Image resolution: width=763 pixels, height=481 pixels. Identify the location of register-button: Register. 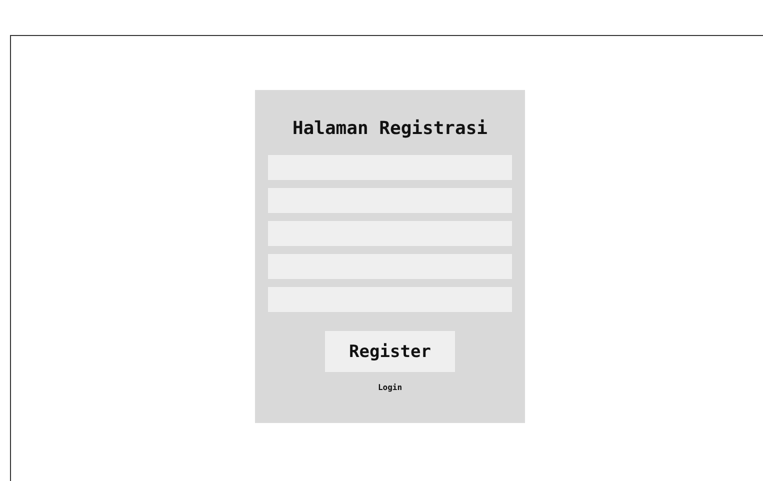
(390, 351).